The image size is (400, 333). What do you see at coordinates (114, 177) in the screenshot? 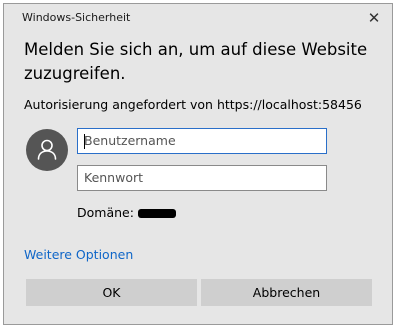
I see `password-placeholder: Kennwort` at bounding box center [114, 177].